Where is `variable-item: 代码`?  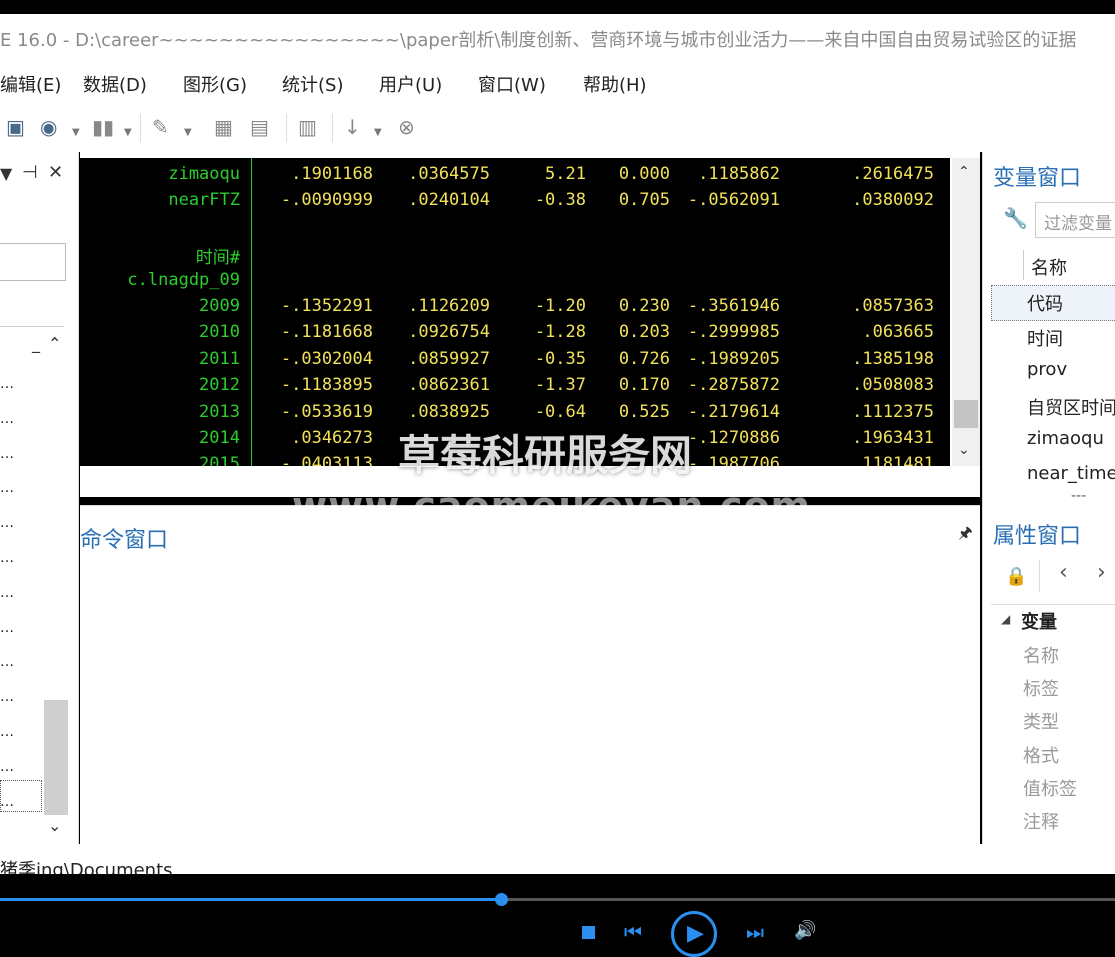 variable-item: 代码 is located at coordinates (1045, 303).